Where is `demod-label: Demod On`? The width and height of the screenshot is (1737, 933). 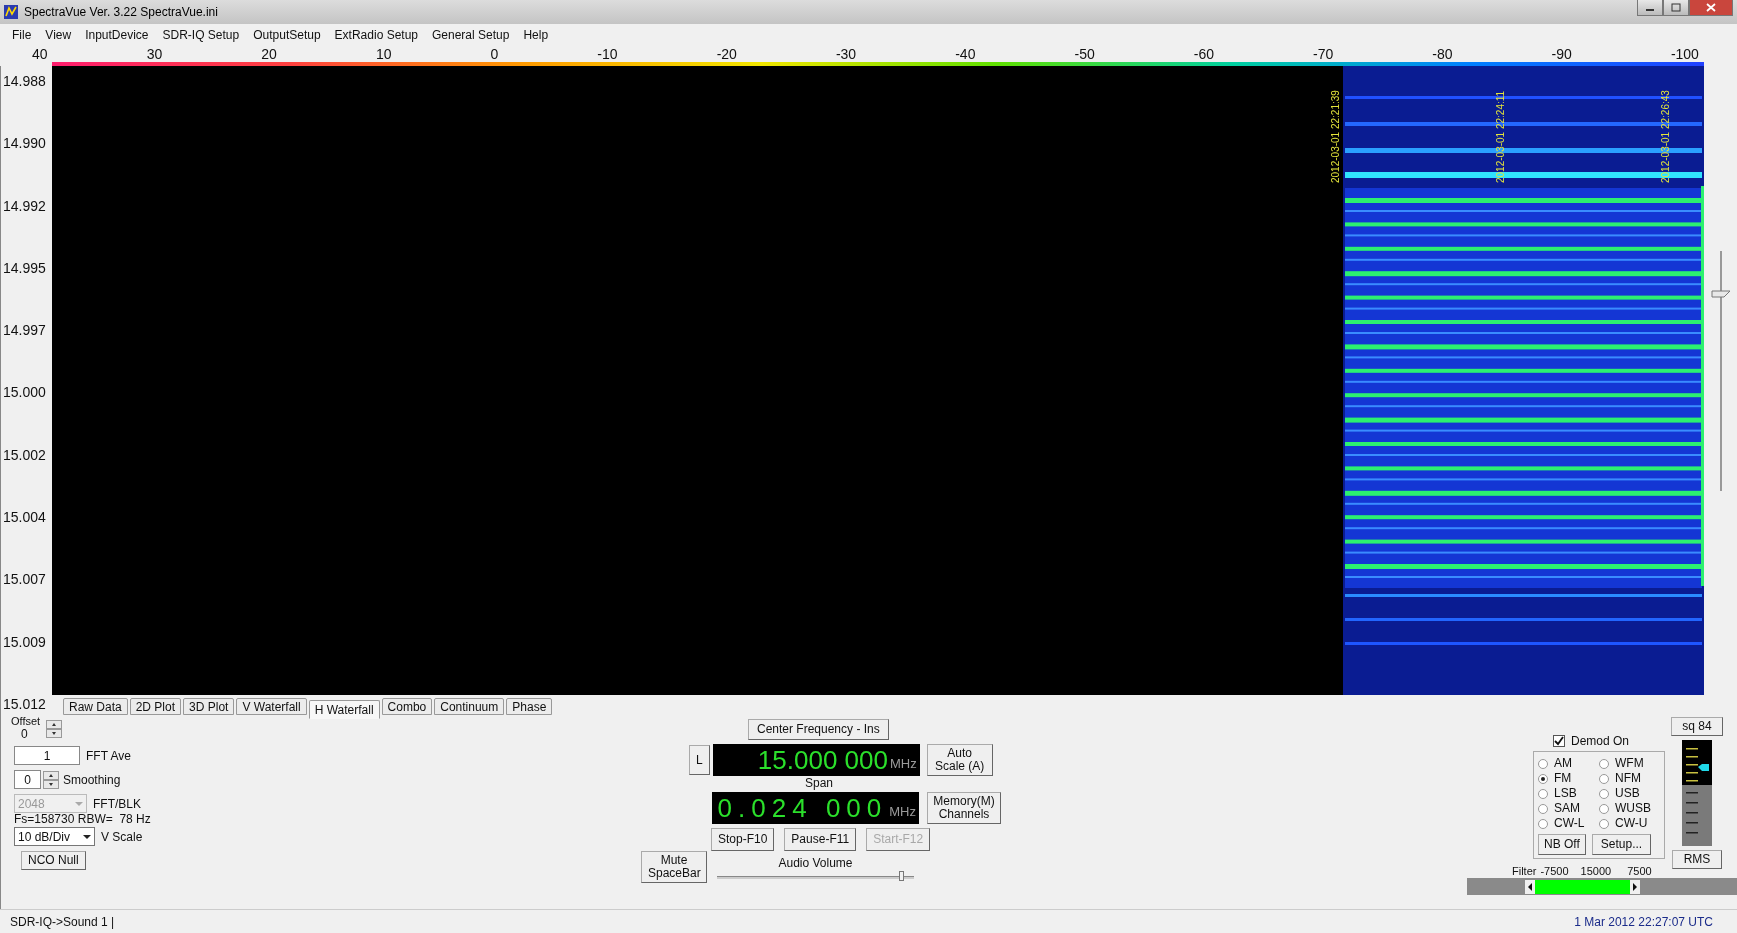
demod-label: Demod On is located at coordinates (1600, 741).